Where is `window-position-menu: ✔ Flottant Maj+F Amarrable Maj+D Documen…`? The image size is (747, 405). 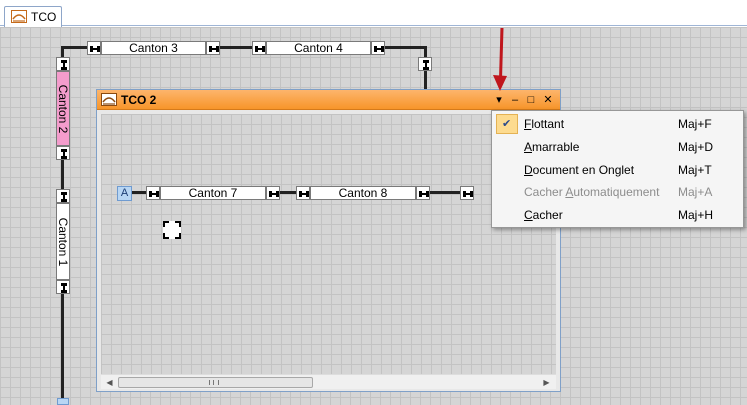 window-position-menu: ✔ Flottant Maj+F Amarrable Maj+D Documen… is located at coordinates (617, 169).